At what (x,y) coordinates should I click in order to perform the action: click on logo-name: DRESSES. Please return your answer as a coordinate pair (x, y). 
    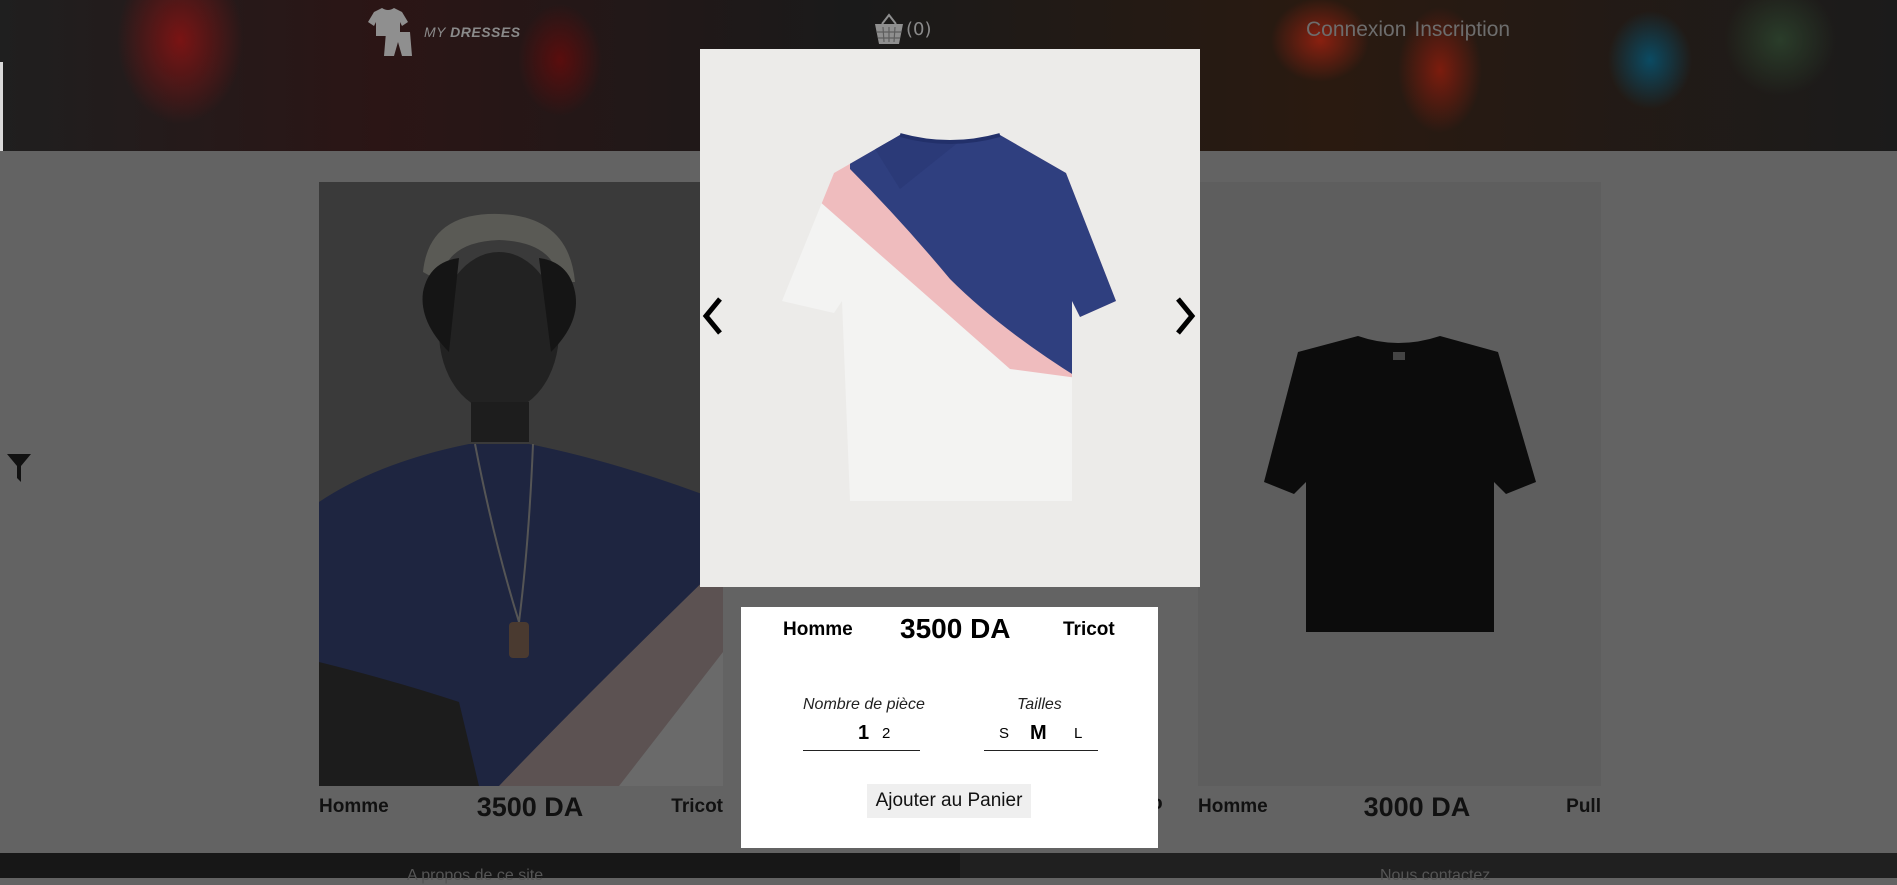
    Looking at the image, I should click on (485, 32).